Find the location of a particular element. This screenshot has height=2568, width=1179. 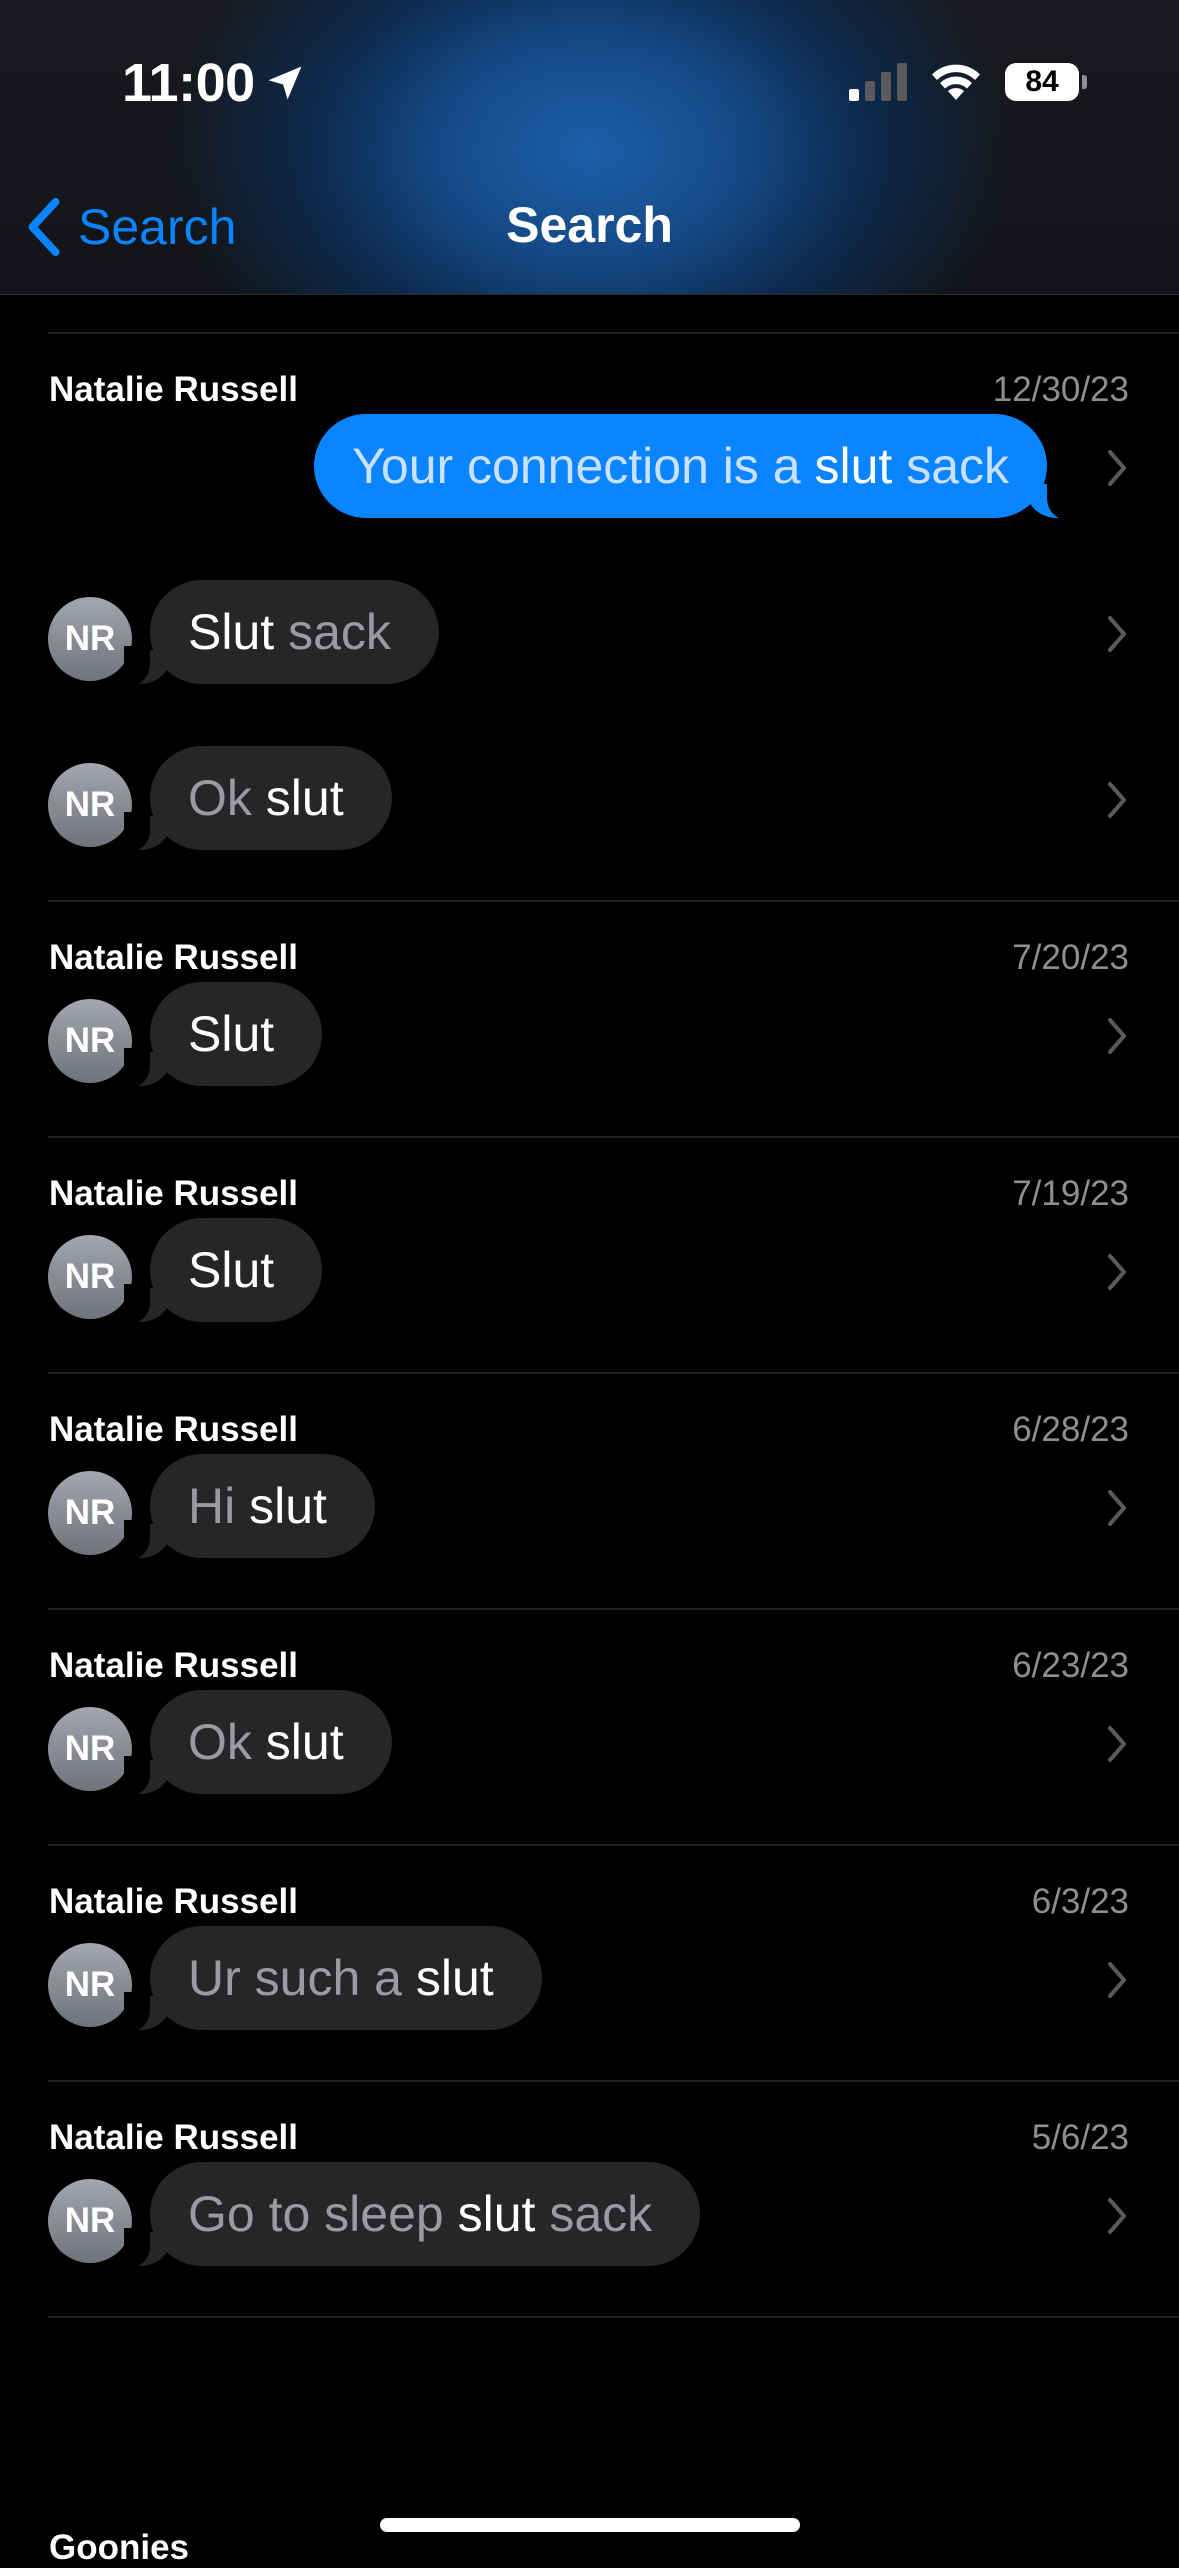

message-result-row: NR Slut sack is located at coordinates (589, 633).